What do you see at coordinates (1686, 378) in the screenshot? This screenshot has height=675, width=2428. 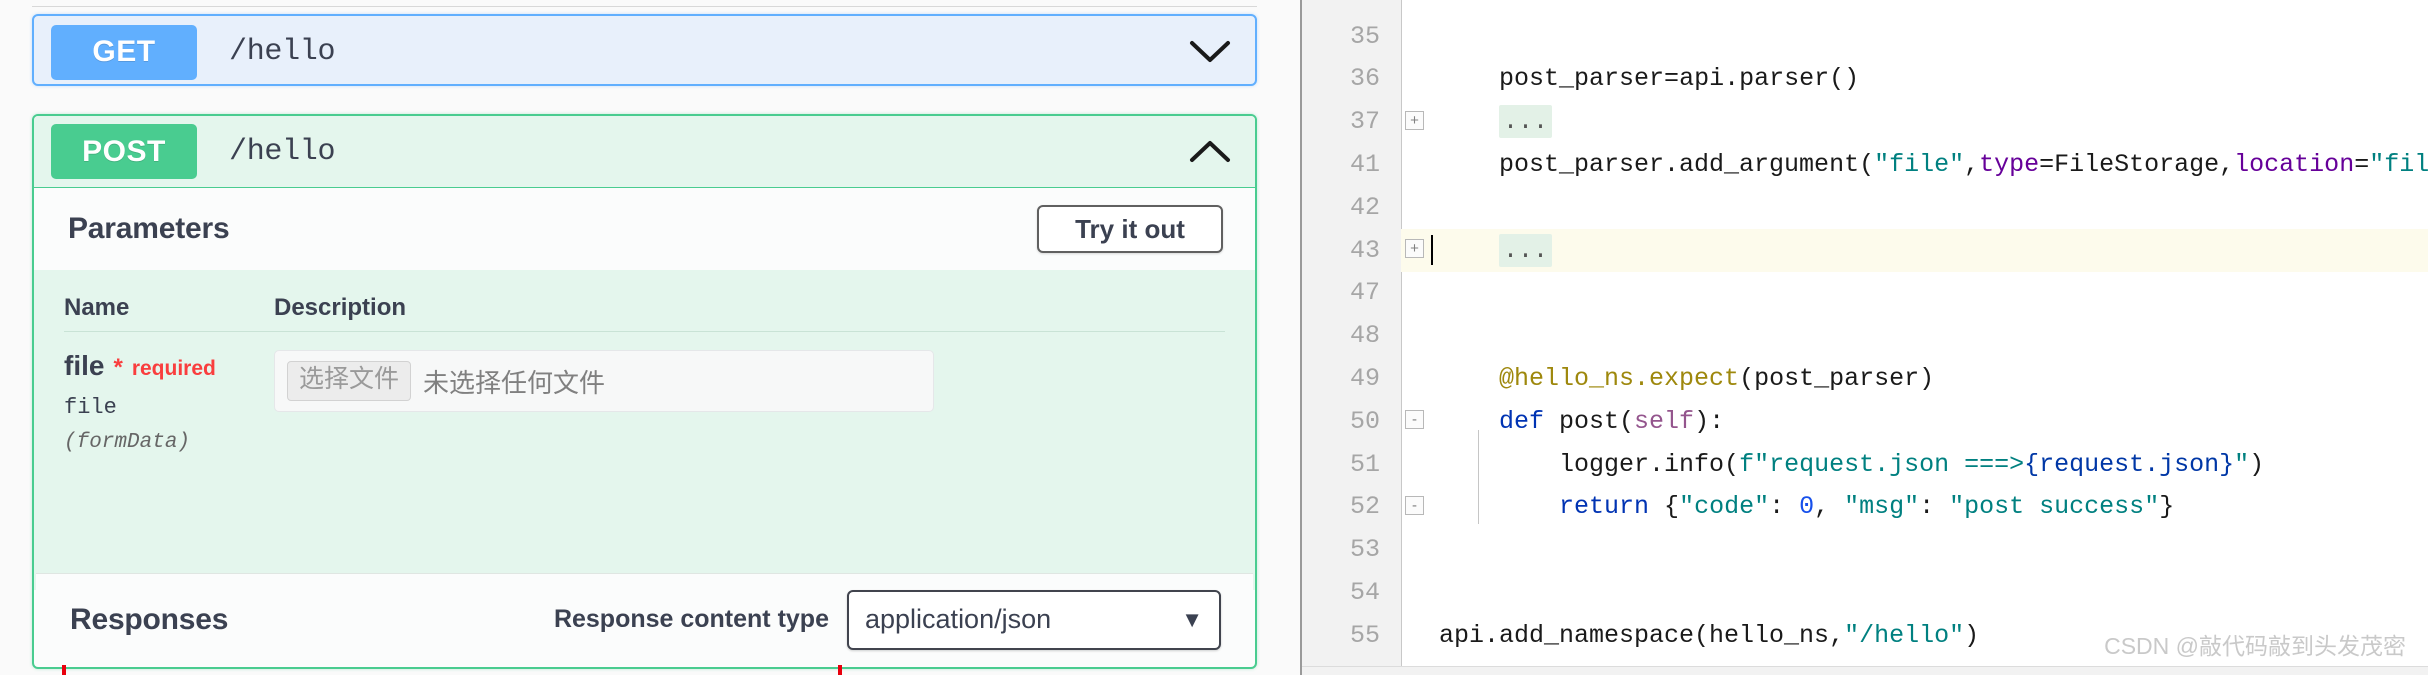 I see `code-line-text: @hello_ns.expect(post_parser)` at bounding box center [1686, 378].